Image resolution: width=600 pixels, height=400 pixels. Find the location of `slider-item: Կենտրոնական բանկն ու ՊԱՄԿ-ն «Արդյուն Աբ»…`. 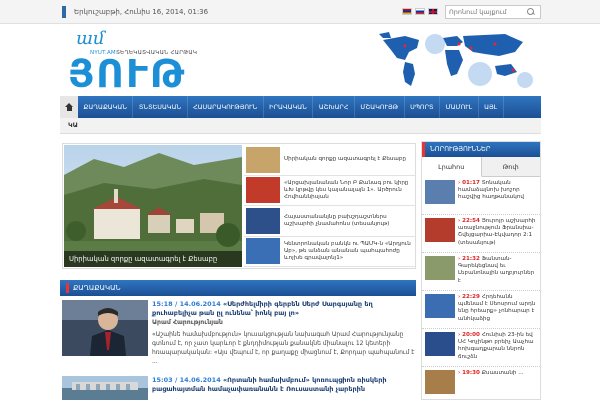

slider-item: Կենտրոնական բանկն ու ՊԱՄԿ-ն «Արդյուն Աբ»… is located at coordinates (330, 252).